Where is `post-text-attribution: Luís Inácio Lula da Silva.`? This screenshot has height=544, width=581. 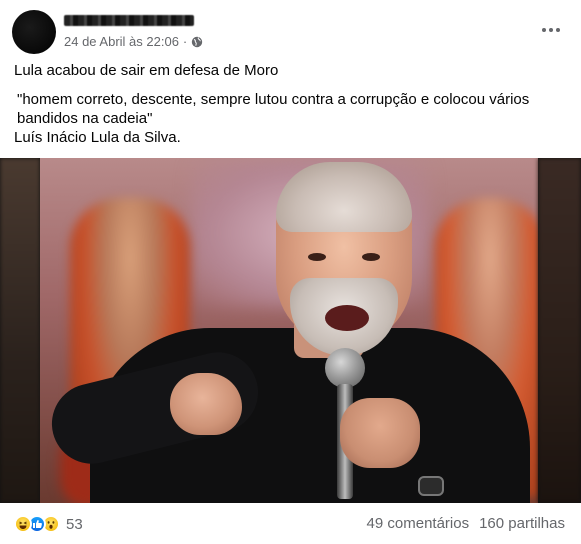
post-text-attribution: Luís Inácio Lula da Silva. is located at coordinates (97, 137).